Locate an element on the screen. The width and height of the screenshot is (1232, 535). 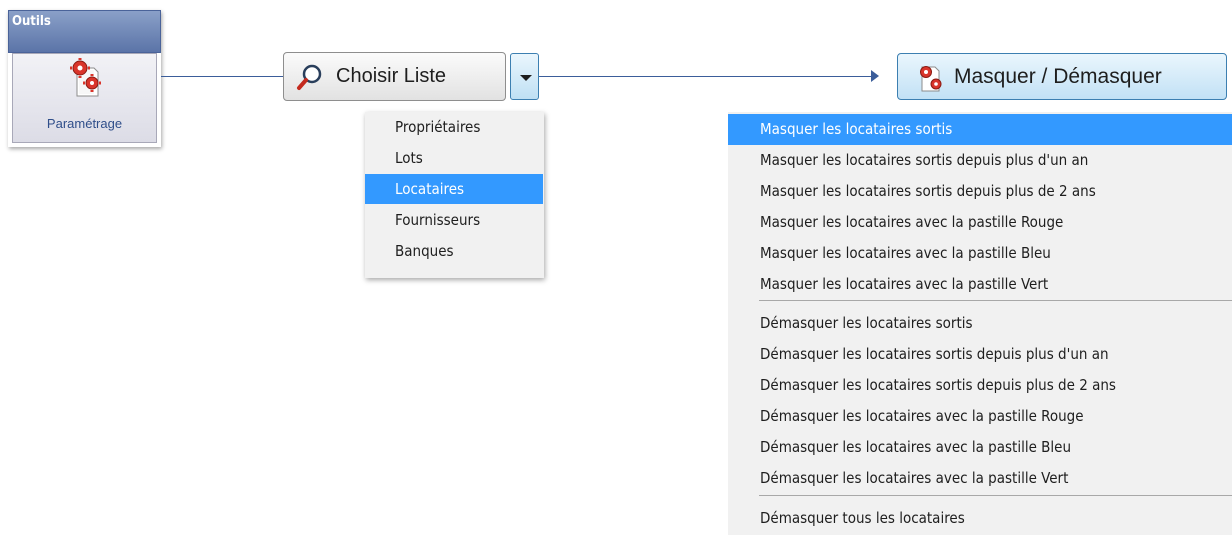
masquer-demasquer-button: Masquer / Démasquer is located at coordinates (1062, 76).